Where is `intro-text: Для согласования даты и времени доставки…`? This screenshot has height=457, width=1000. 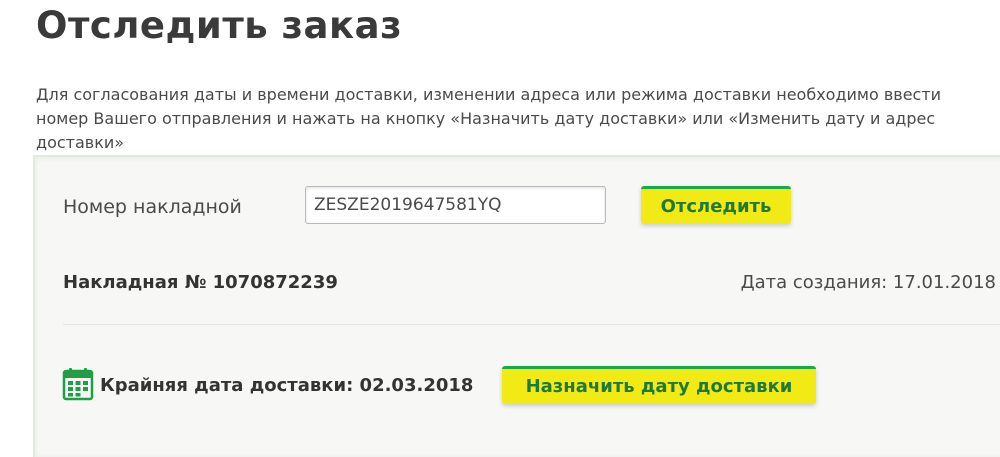 intro-text: Для согласования даты и времени доставки… is located at coordinates (489, 118).